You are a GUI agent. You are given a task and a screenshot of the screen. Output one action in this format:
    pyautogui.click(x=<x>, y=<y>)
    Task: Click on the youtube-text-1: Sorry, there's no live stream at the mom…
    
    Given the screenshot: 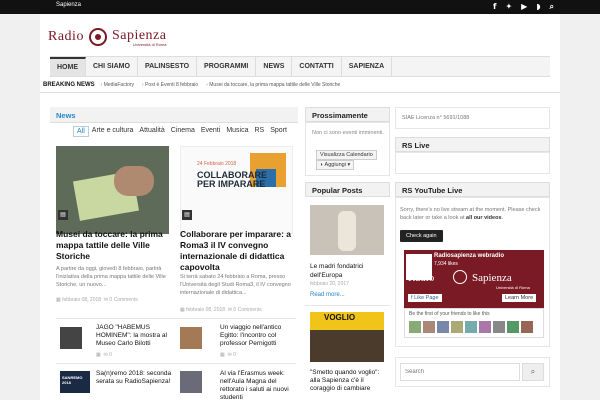 What is the action you would take?
    pyautogui.click(x=453, y=210)
    